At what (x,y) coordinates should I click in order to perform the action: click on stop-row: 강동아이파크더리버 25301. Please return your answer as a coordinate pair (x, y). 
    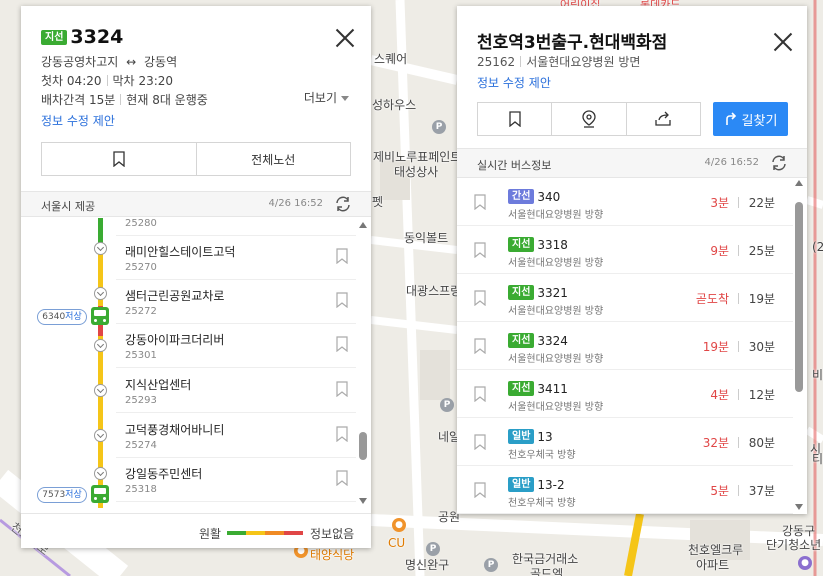
    Looking at the image, I should click on (236, 346).